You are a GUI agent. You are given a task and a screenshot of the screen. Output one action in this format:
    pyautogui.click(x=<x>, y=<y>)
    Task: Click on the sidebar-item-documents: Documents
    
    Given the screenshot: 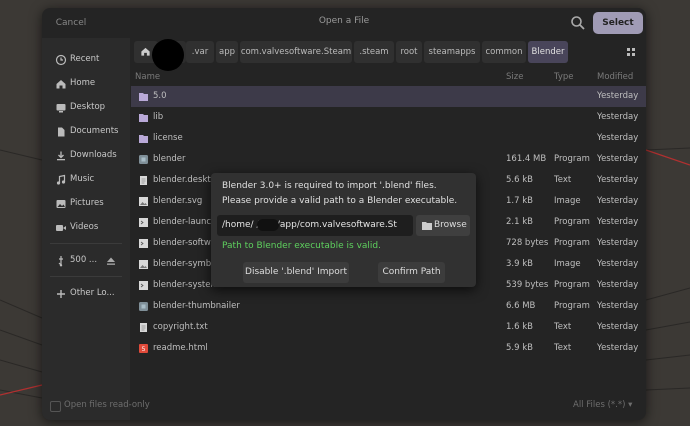 What is the action you would take?
    pyautogui.click(x=86, y=132)
    